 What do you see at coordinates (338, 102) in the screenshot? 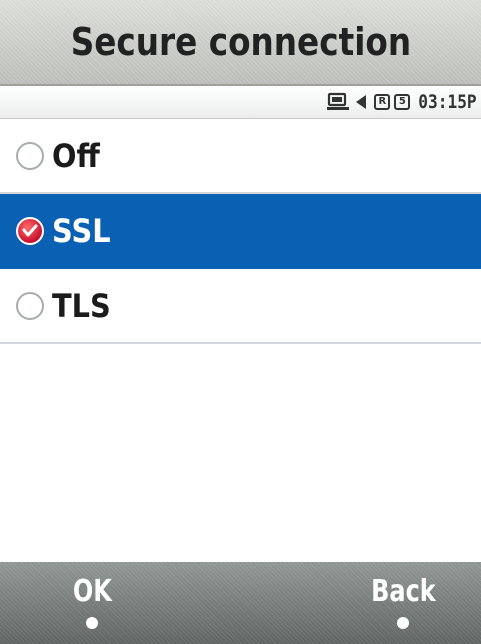
I see `network-icon` at bounding box center [338, 102].